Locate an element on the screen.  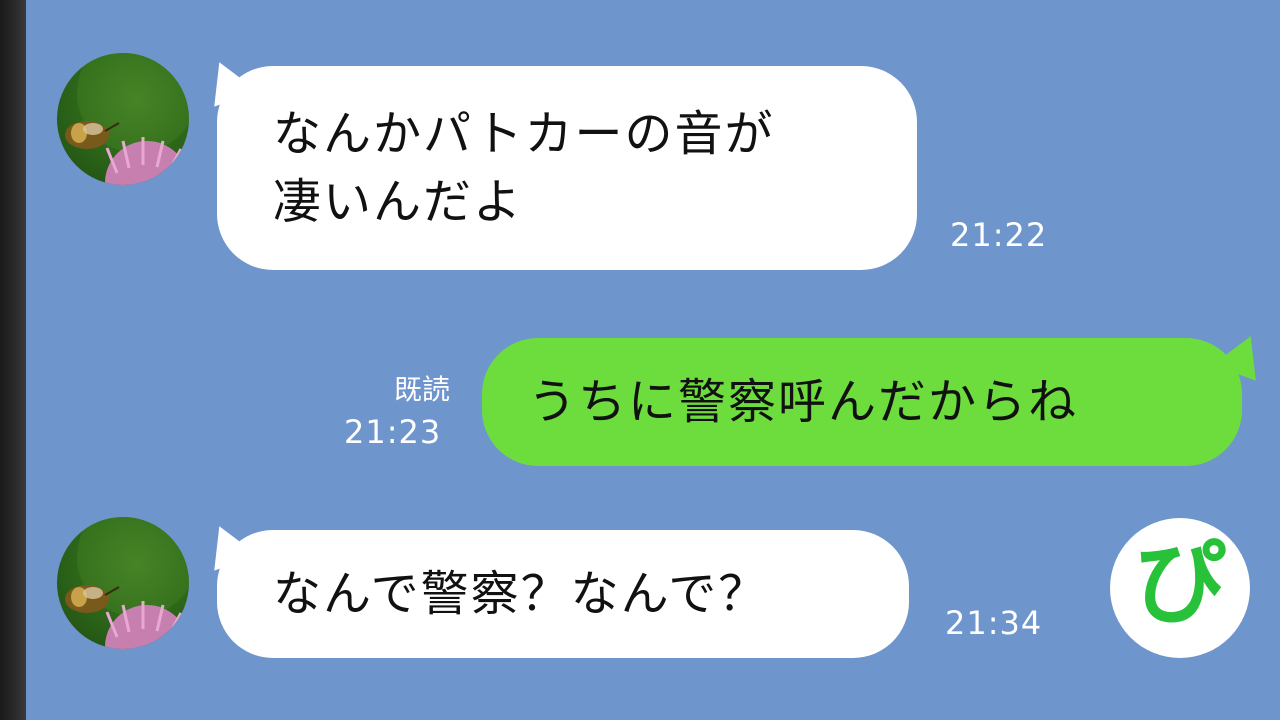
message-text: なんで警察？なんで？ is located at coordinates (521, 594).